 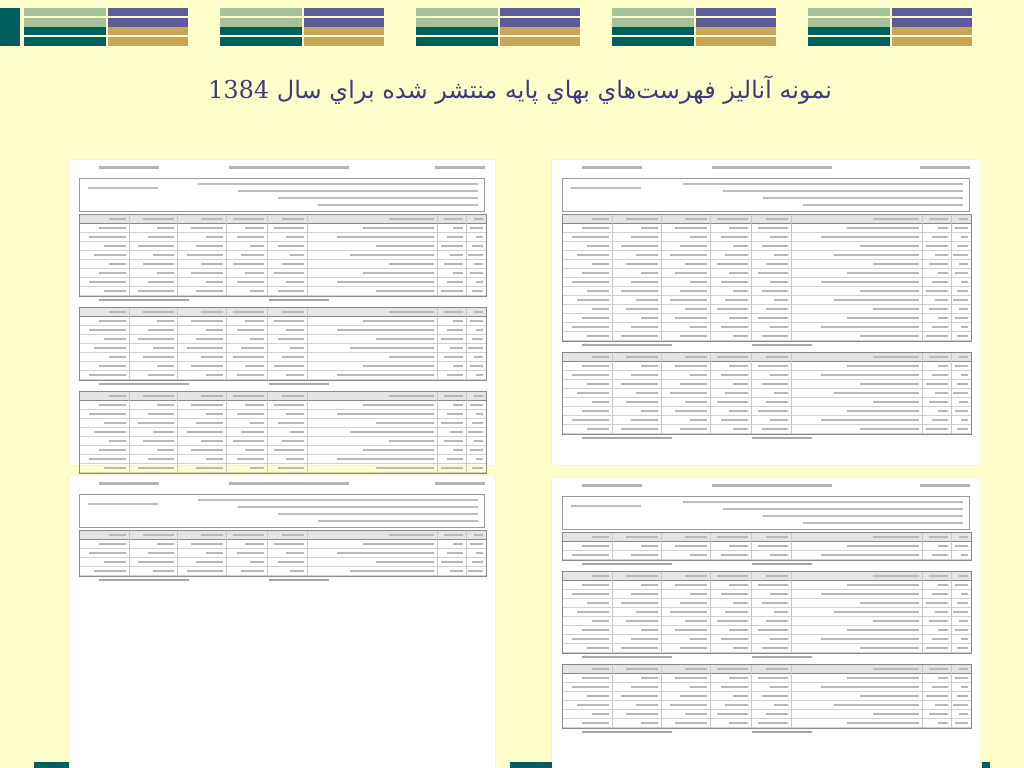 I want to click on header-text, so click(x=129, y=167).